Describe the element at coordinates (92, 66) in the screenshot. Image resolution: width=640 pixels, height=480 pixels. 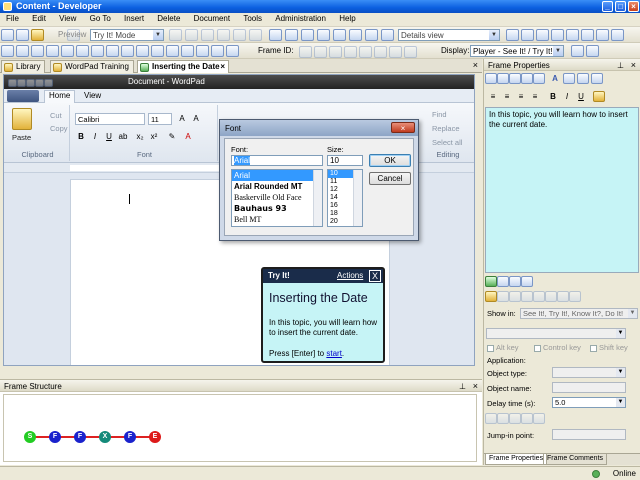
I see `tab-wordpad-training: WordPad Training` at that location.